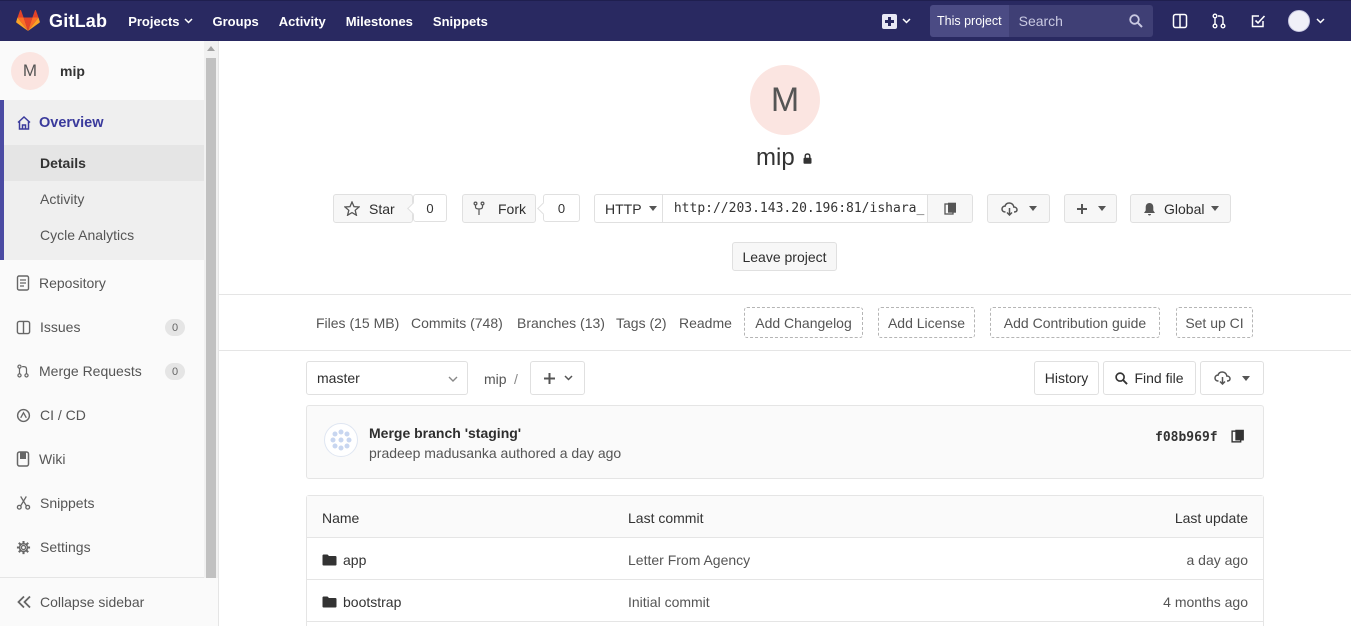 The height and width of the screenshot is (626, 1351). Describe the element at coordinates (495, 453) in the screenshot. I see `commit-author-line: pradeep madusanka authored a day ago` at that location.